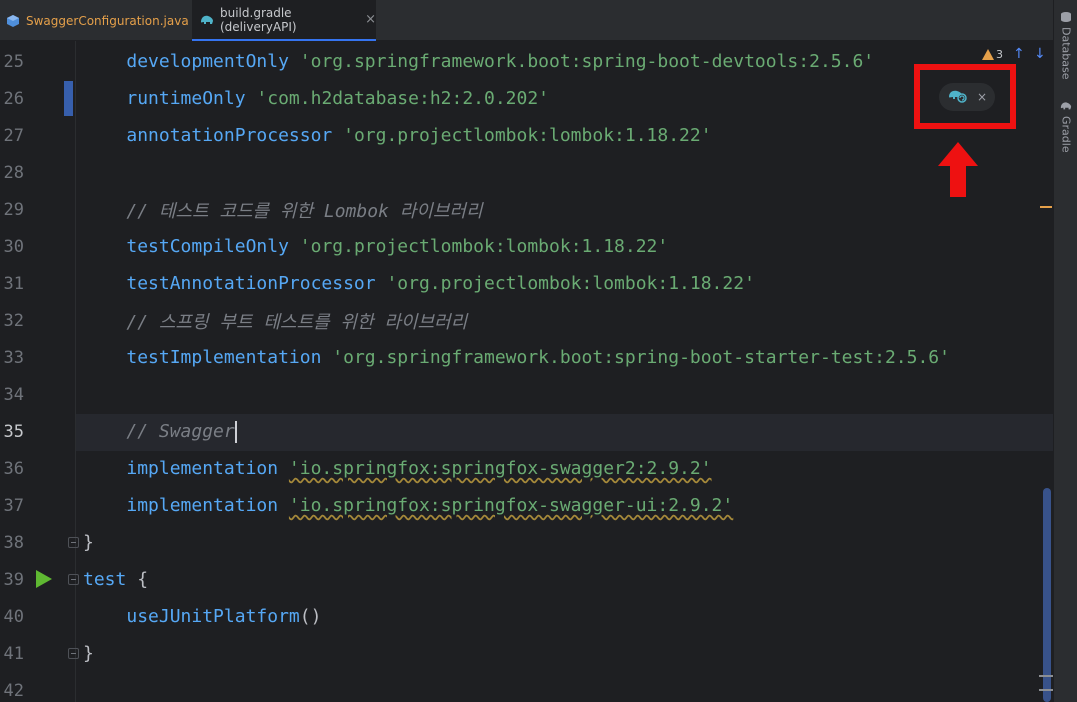 The width and height of the screenshot is (1077, 702). Describe the element at coordinates (251, 283) in the screenshot. I see `code-token: testAnnotationProcessor` at that location.